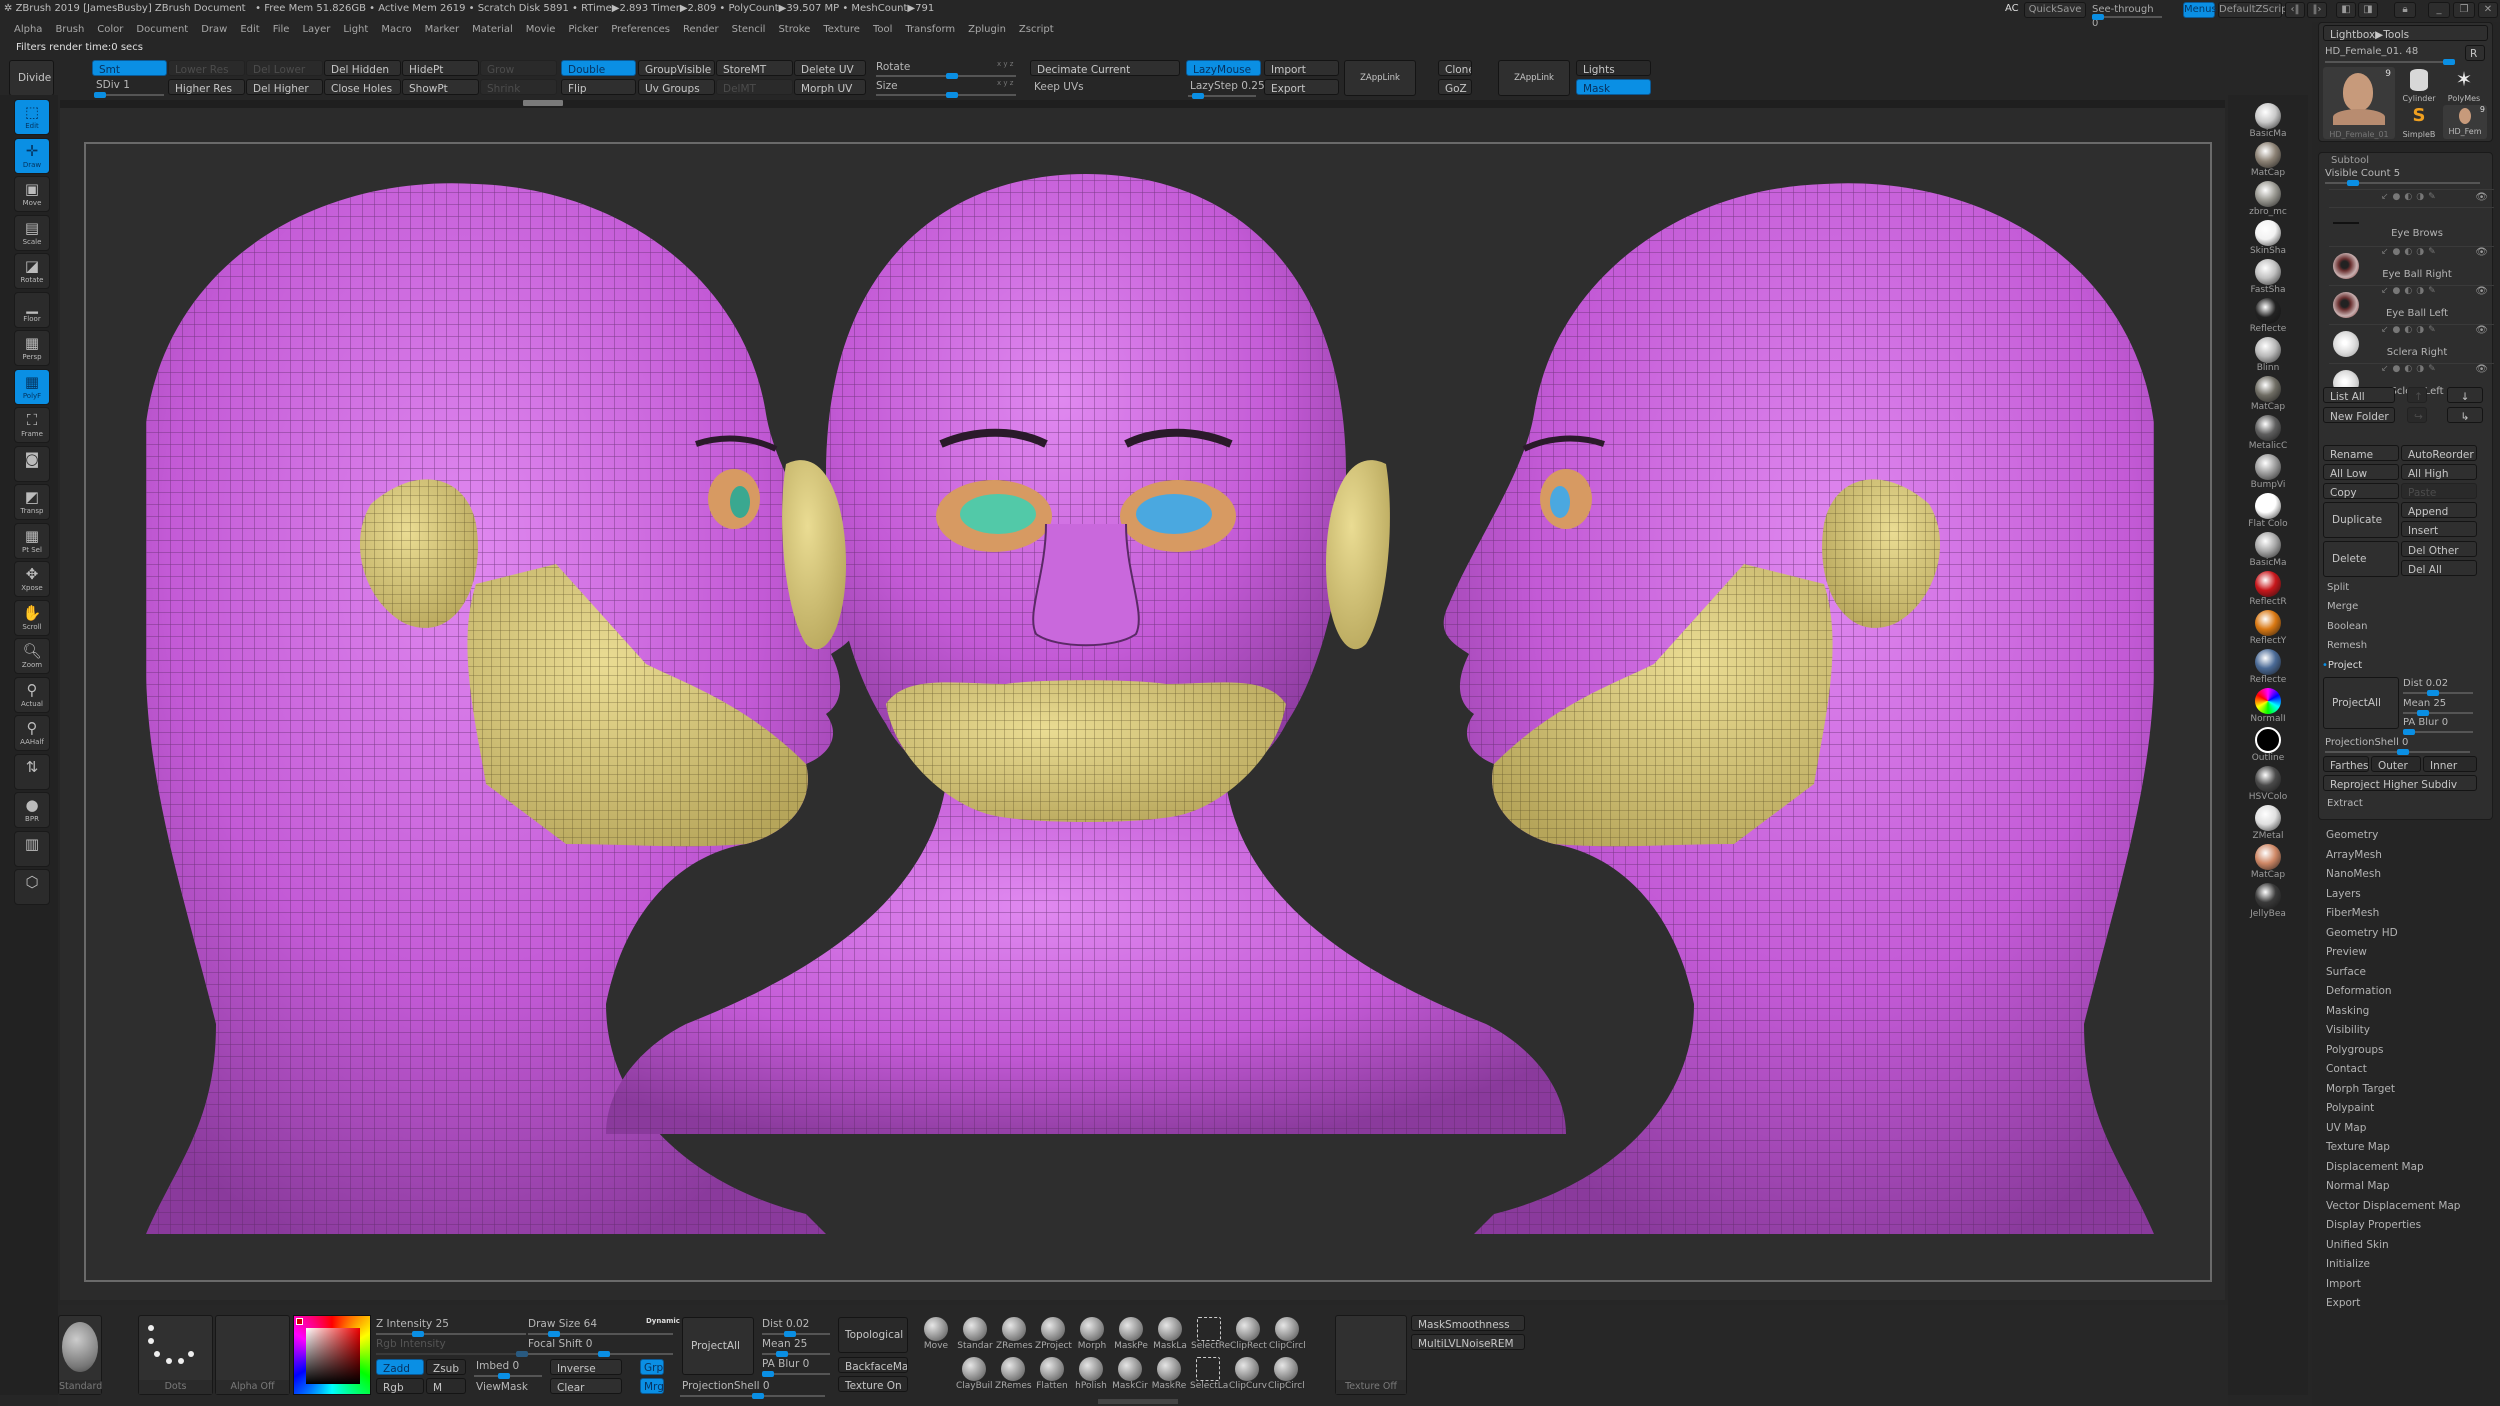  Describe the element at coordinates (718, 1346) in the screenshot. I see `project-all-bottom-button: ProjectAll` at that location.